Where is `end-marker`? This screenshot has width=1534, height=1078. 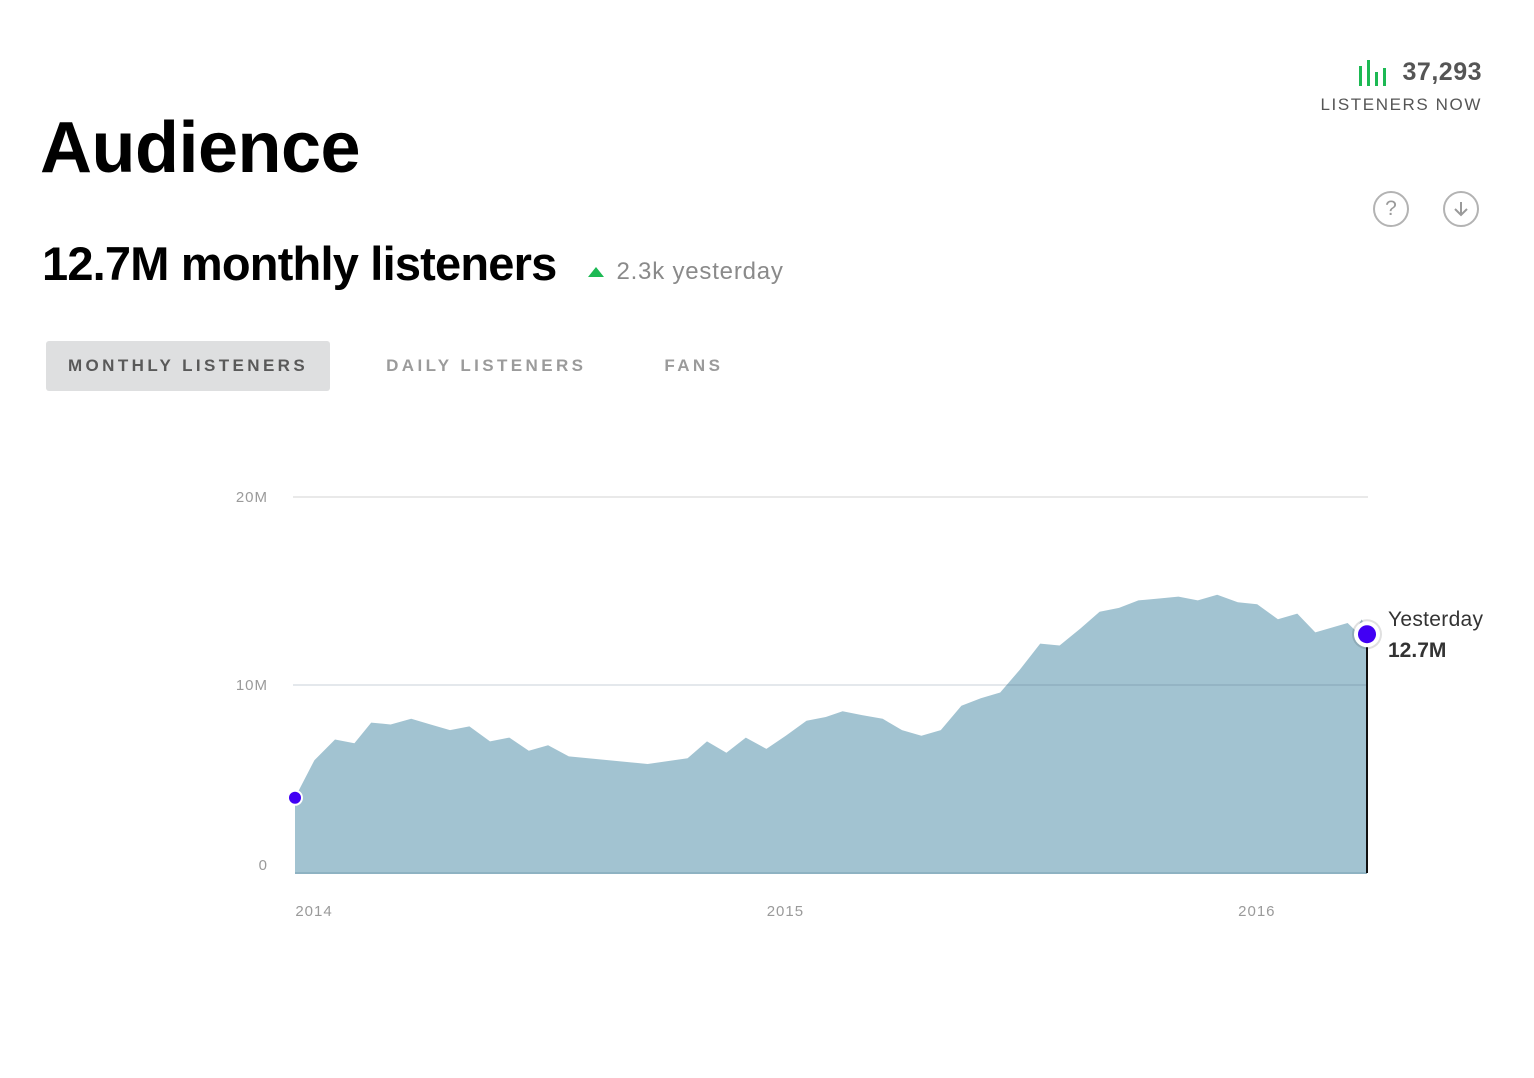
end-marker is located at coordinates (1367, 634).